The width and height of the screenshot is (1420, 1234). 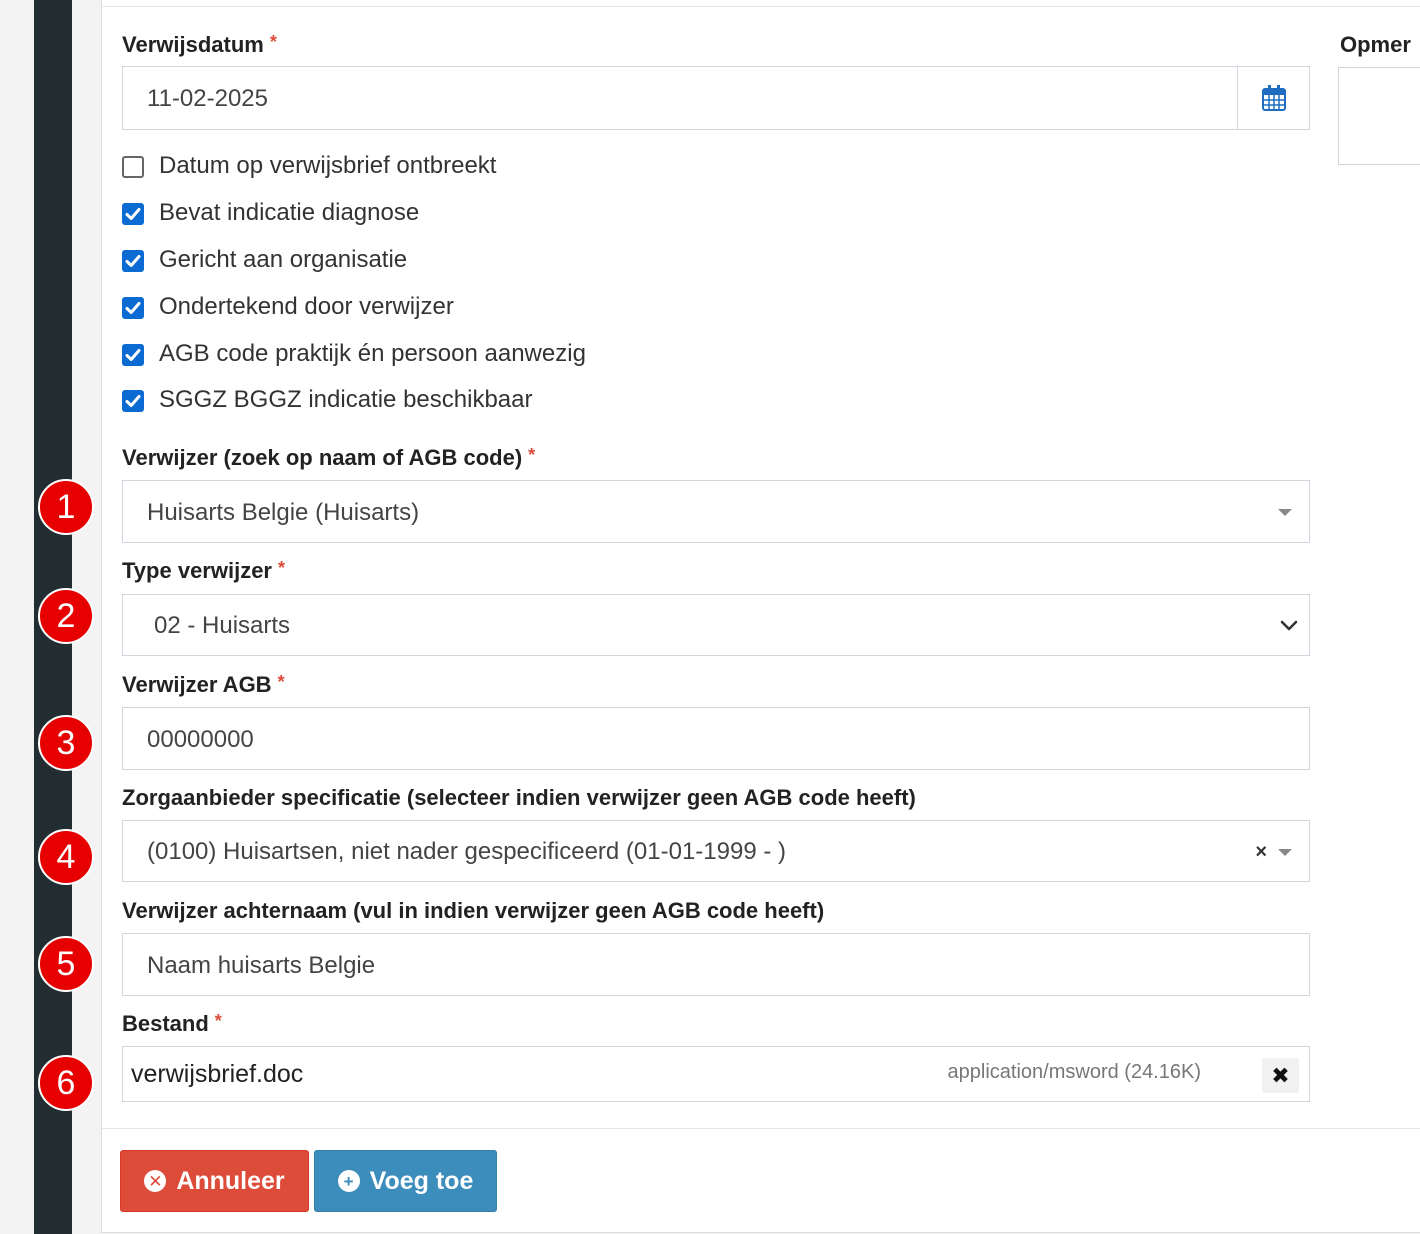 I want to click on bestand-label-text: Bestand, so click(x=165, y=1023).